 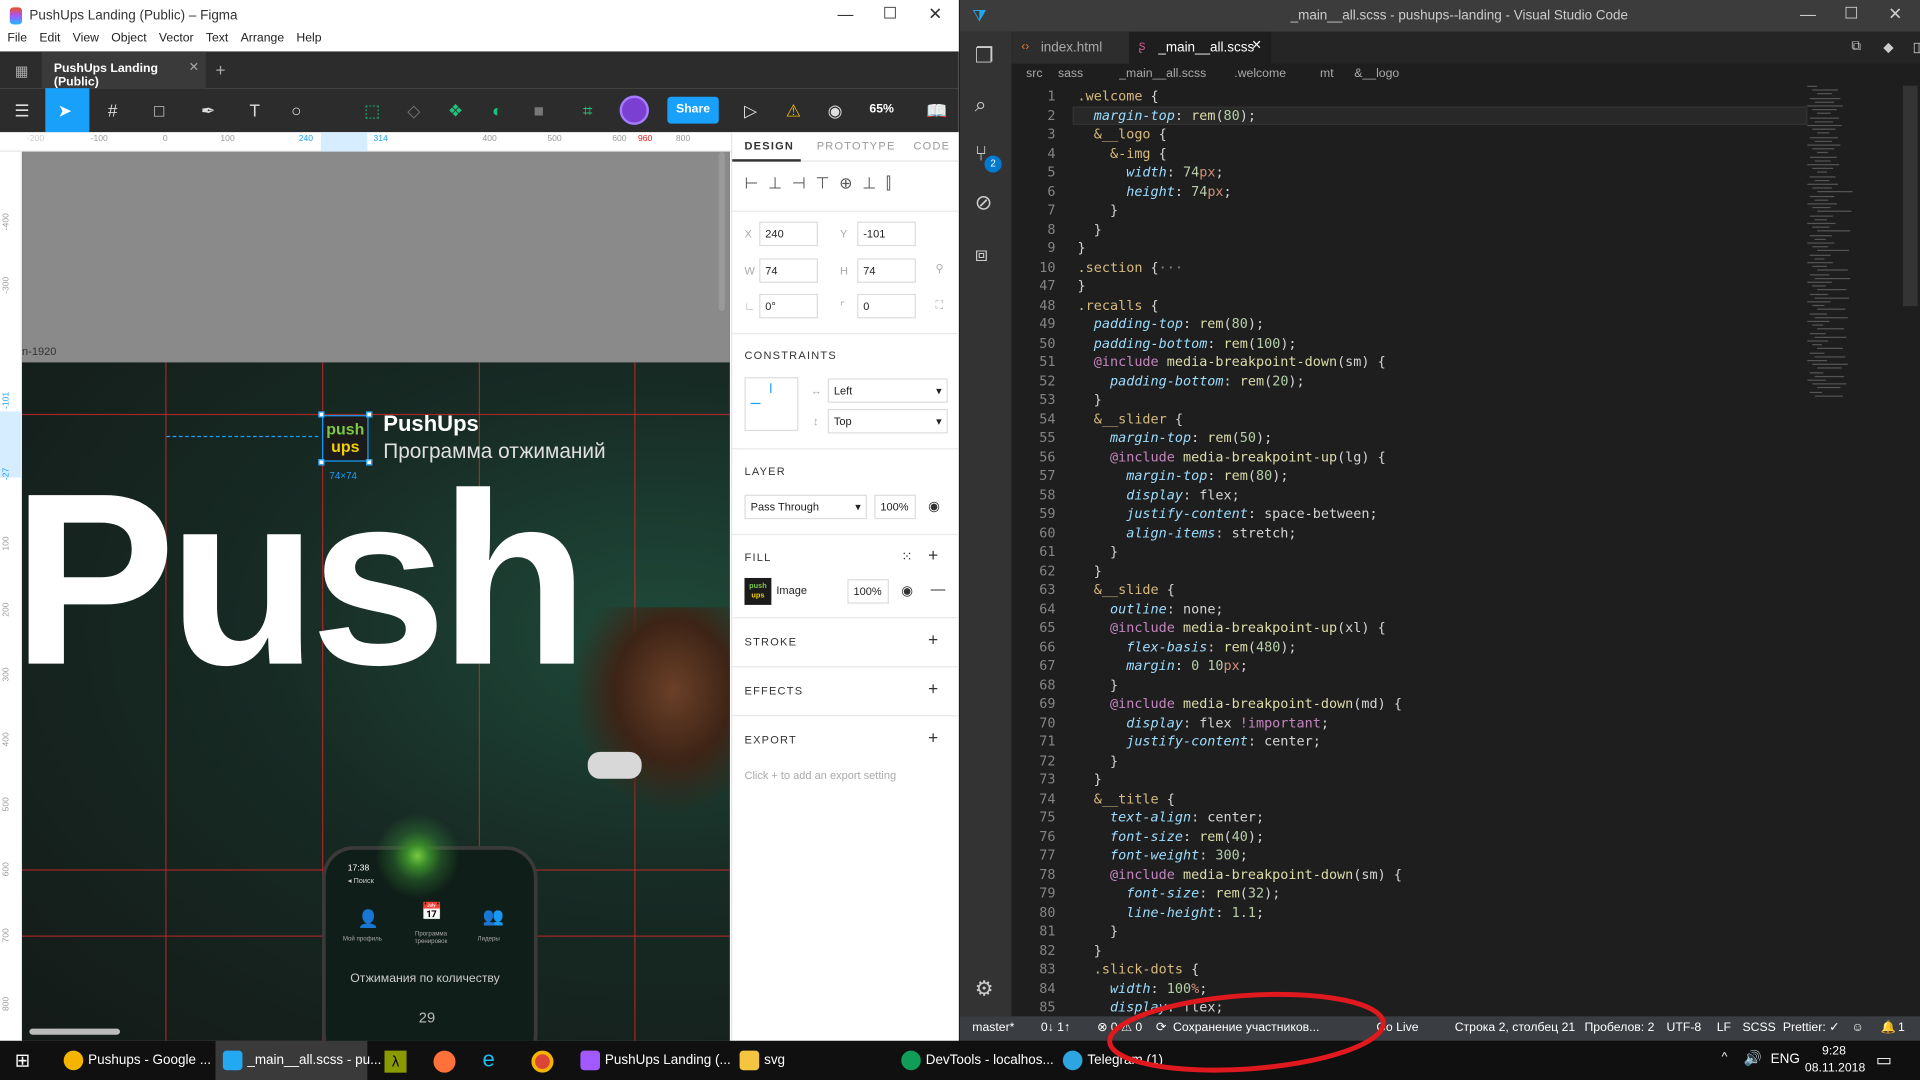 I want to click on boolean-icon: ■, so click(x=539, y=110).